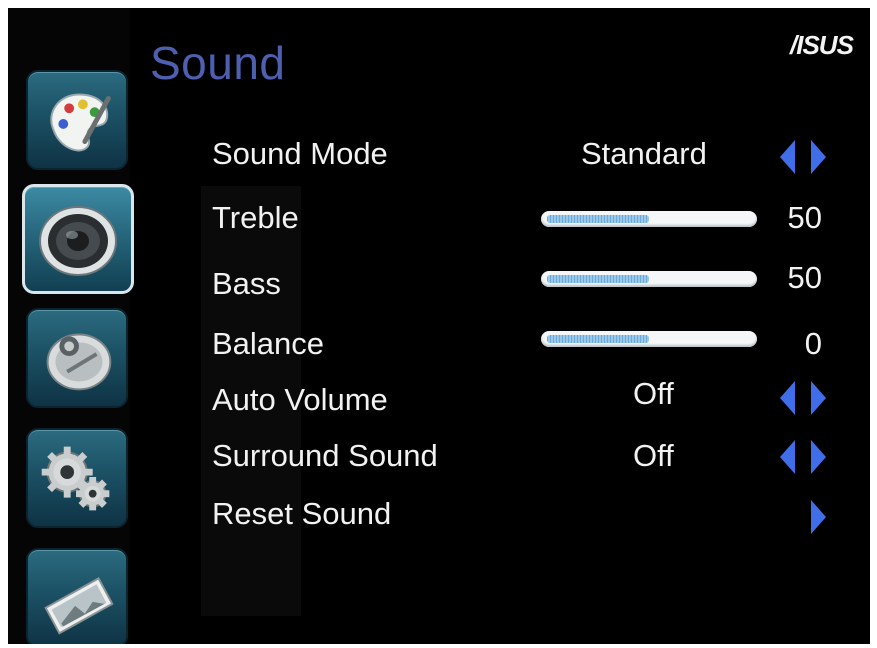 This screenshot has height=648, width=877. What do you see at coordinates (439, 155) in the screenshot?
I see `menu-row-sound-mode: Sound Mode Standard` at bounding box center [439, 155].